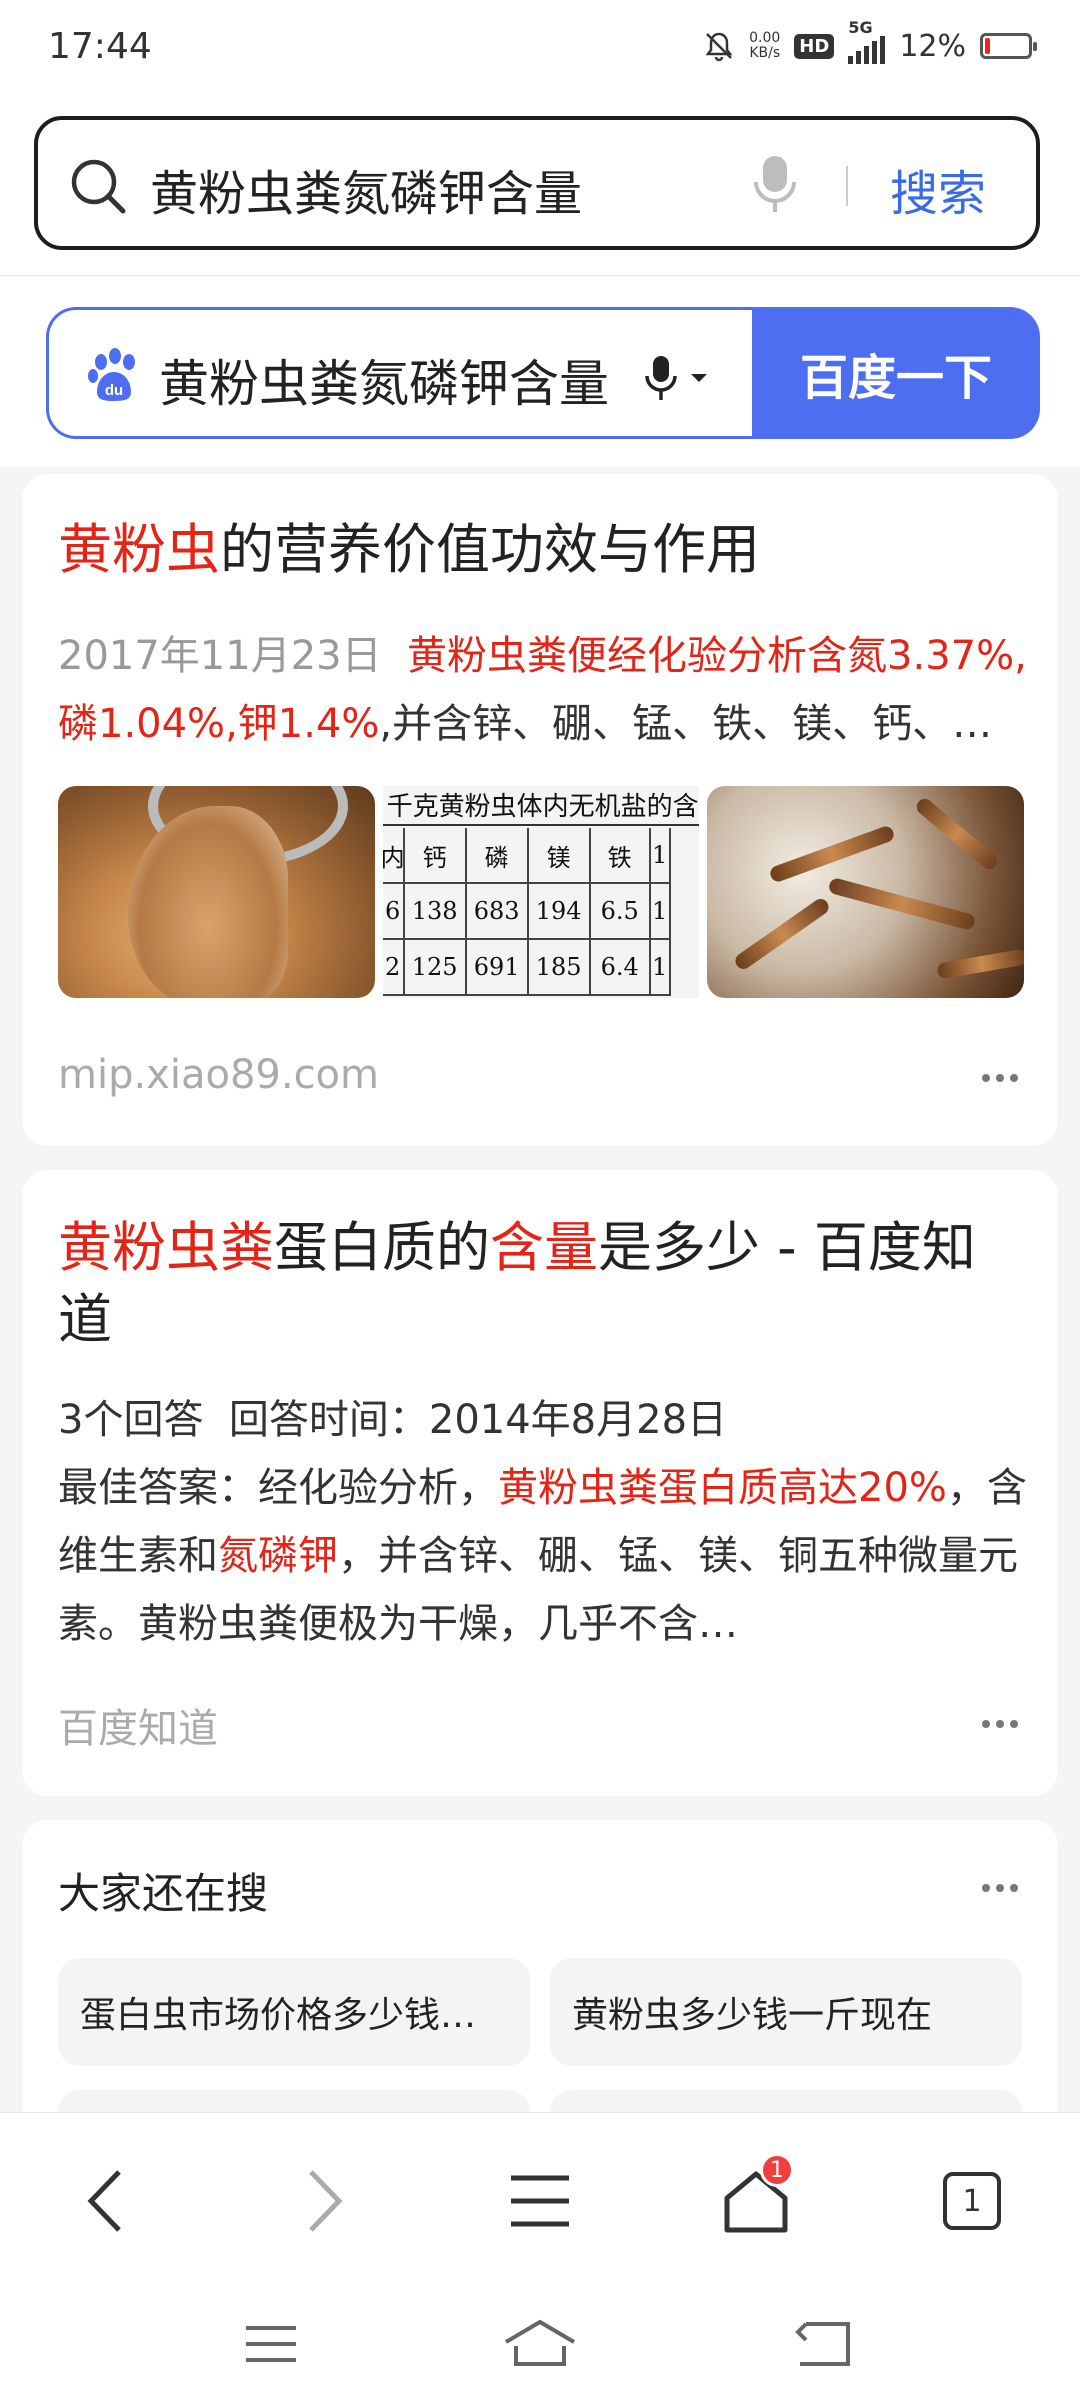 The image size is (1080, 2404). Describe the element at coordinates (559, 856) in the screenshot. I see `table-header-cell: 镁` at that location.